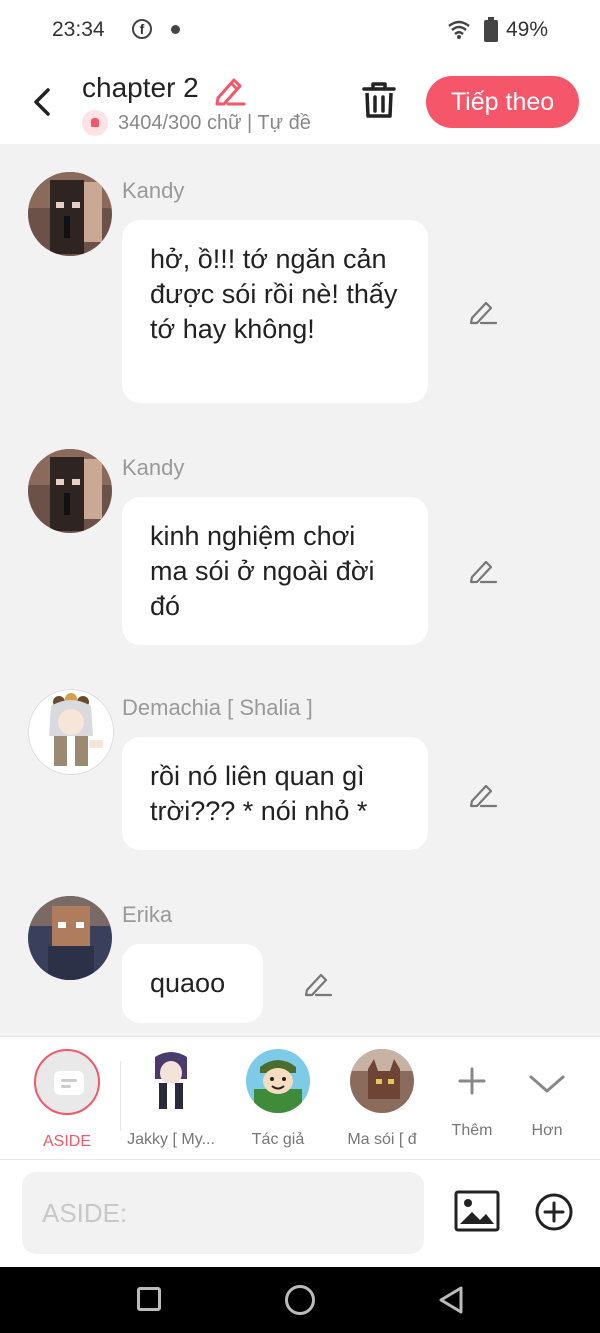 This screenshot has height=1333, width=600. I want to click on plus-icon, so click(472, 1081).